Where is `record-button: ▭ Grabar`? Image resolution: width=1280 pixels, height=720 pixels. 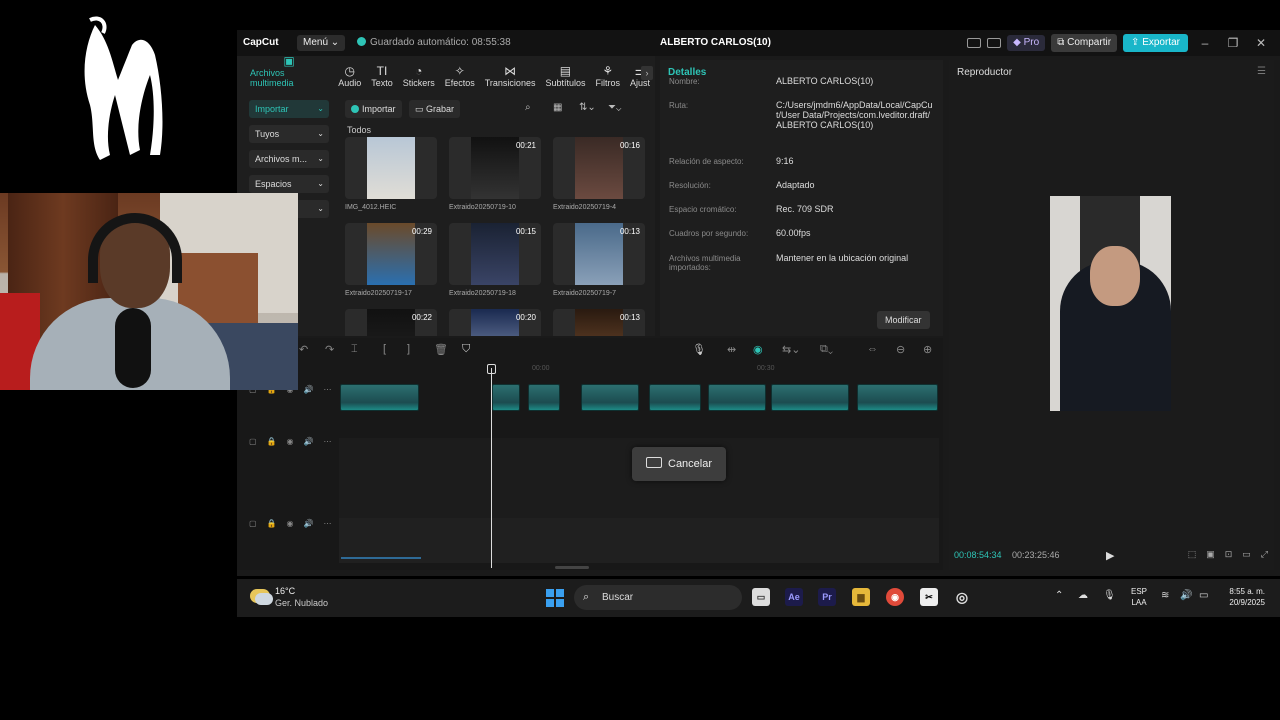 record-button: ▭ Grabar is located at coordinates (435, 109).